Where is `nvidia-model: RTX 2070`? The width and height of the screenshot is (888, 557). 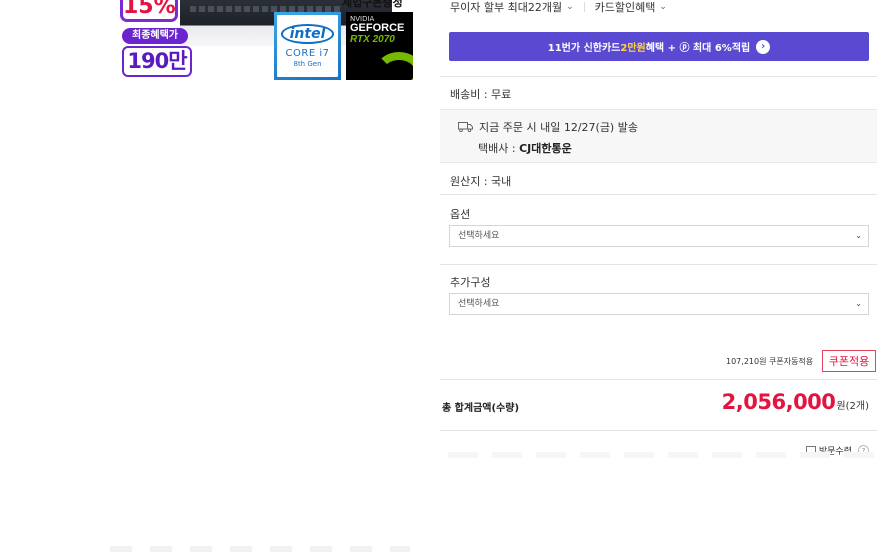
nvidia-model: RTX 2070 is located at coordinates (372, 39).